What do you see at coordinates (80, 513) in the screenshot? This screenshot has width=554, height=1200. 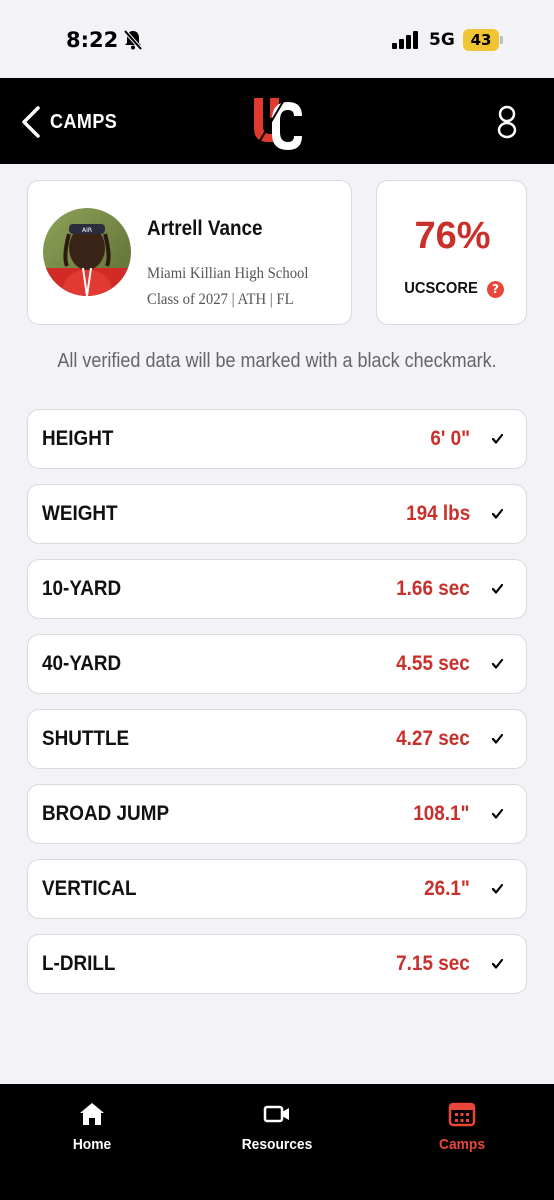 I see `metric-label: WEIGHT` at bounding box center [80, 513].